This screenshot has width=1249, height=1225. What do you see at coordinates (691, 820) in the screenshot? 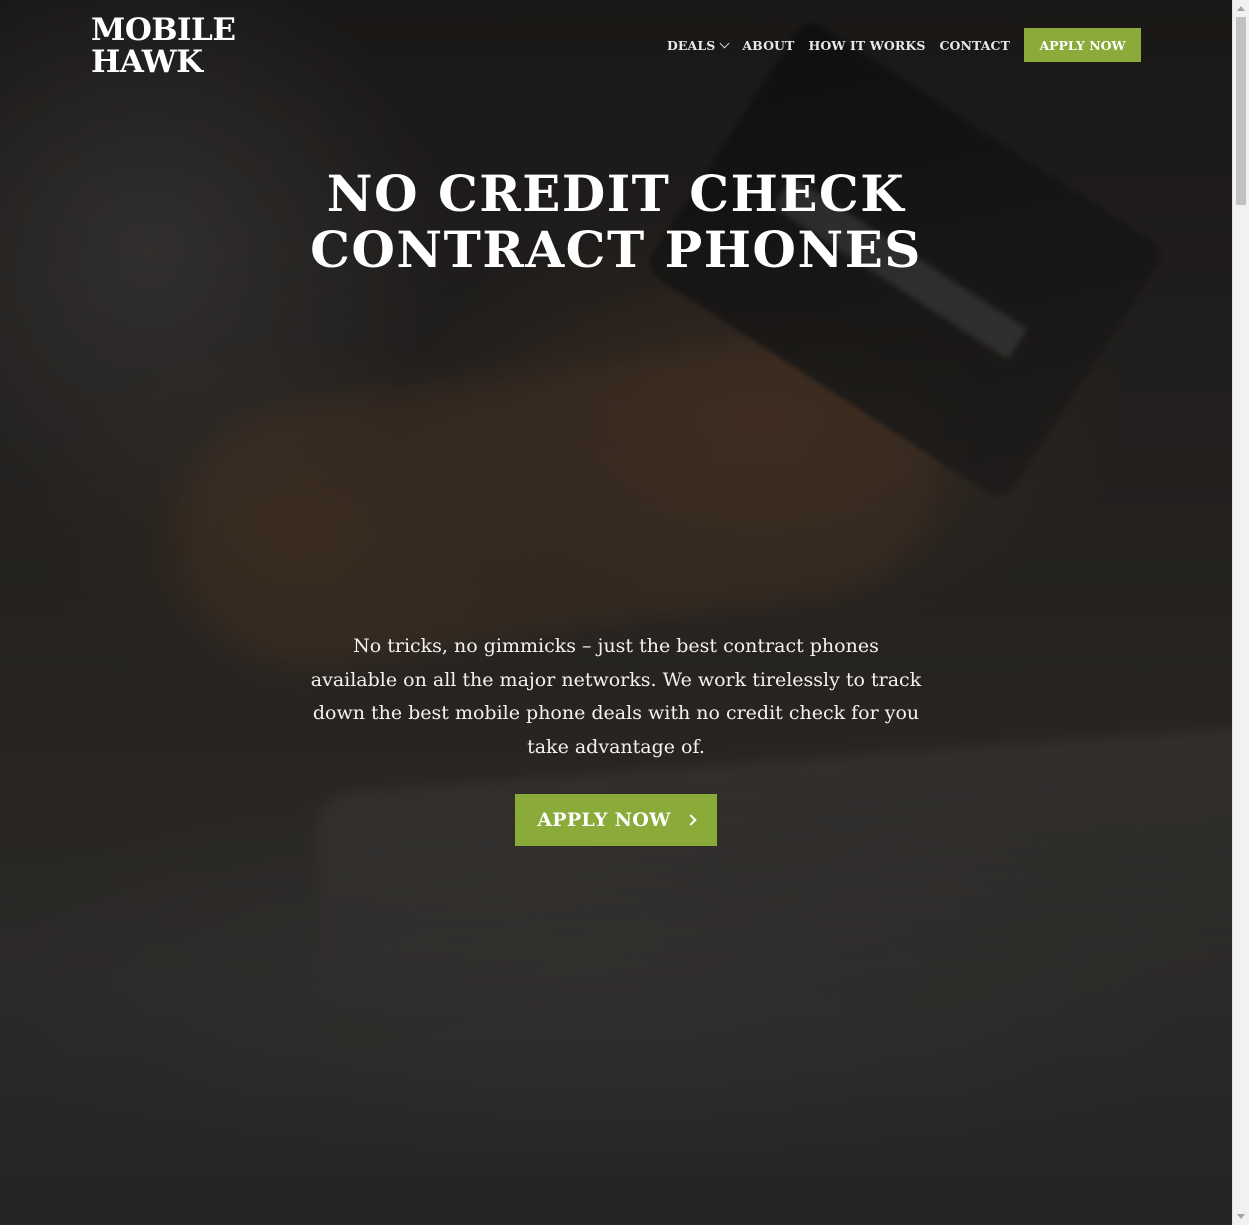
I see `chevron-right-icon` at bounding box center [691, 820].